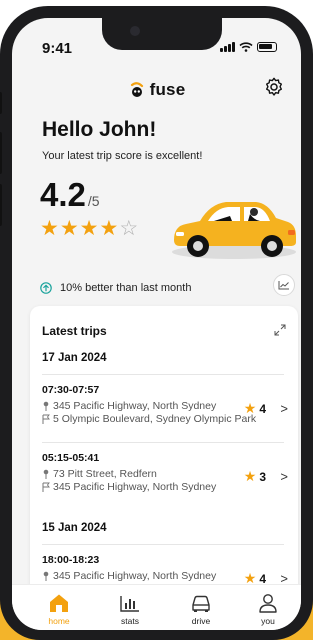 The width and height of the screenshot is (320, 640). What do you see at coordinates (59, 621) in the screenshot?
I see `nav-label-home: home` at bounding box center [59, 621].